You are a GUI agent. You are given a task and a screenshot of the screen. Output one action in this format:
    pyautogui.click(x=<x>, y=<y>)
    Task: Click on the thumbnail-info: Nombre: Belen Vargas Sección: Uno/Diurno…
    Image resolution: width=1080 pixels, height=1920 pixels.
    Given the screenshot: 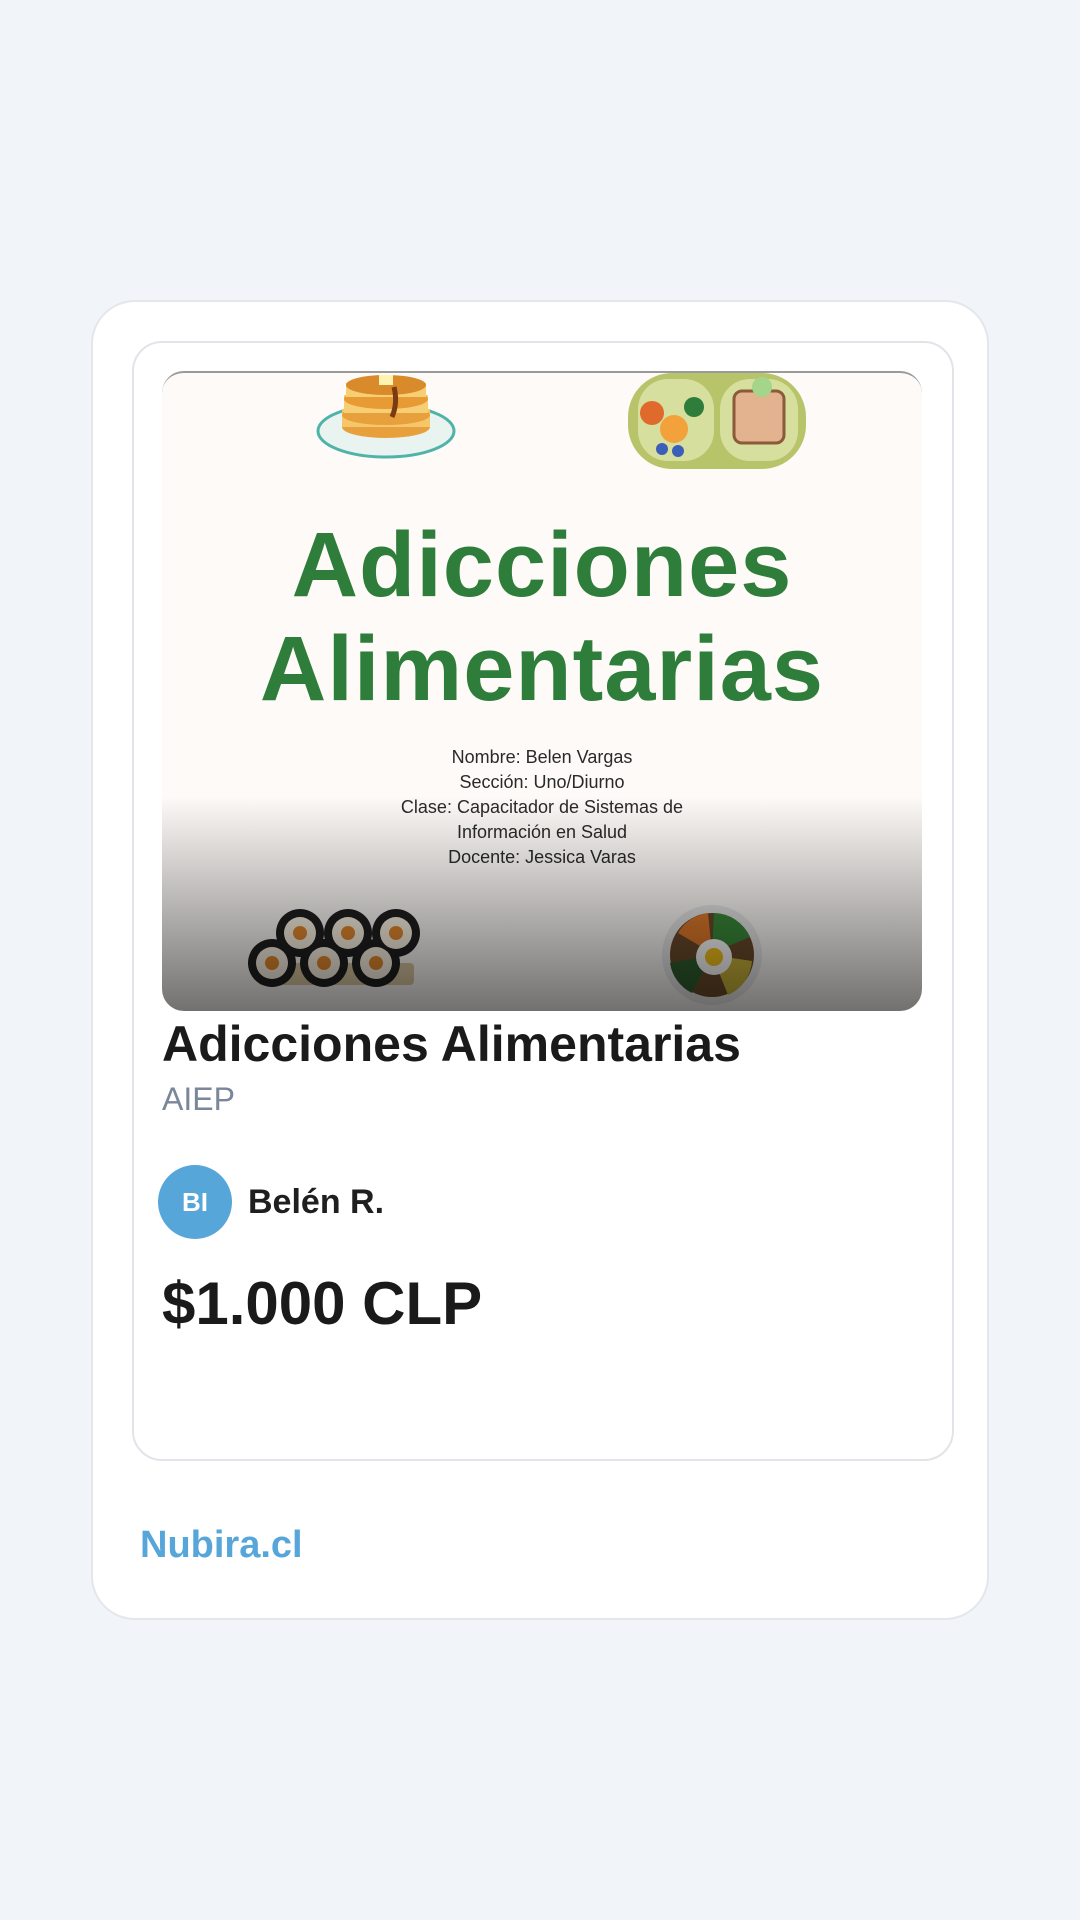 What is the action you would take?
    pyautogui.click(x=542, y=807)
    